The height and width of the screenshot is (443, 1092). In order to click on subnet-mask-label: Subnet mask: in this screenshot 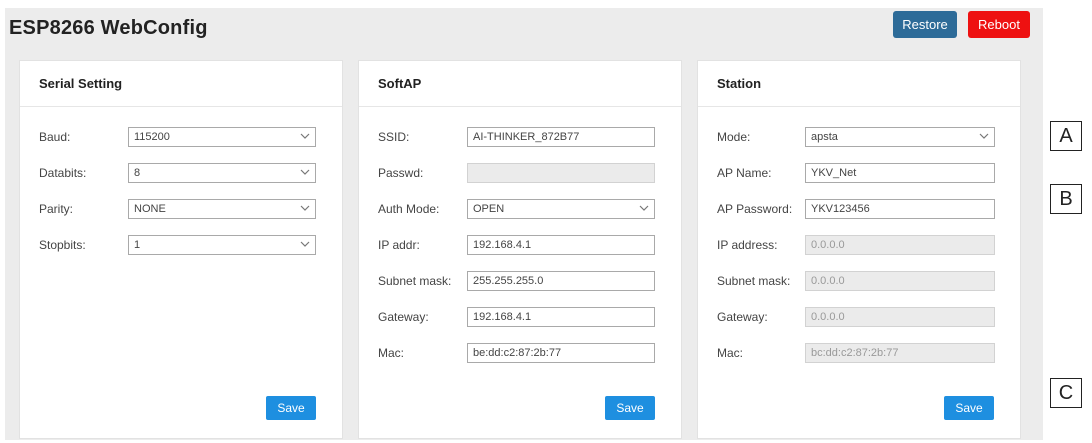, I will do `click(415, 281)`.